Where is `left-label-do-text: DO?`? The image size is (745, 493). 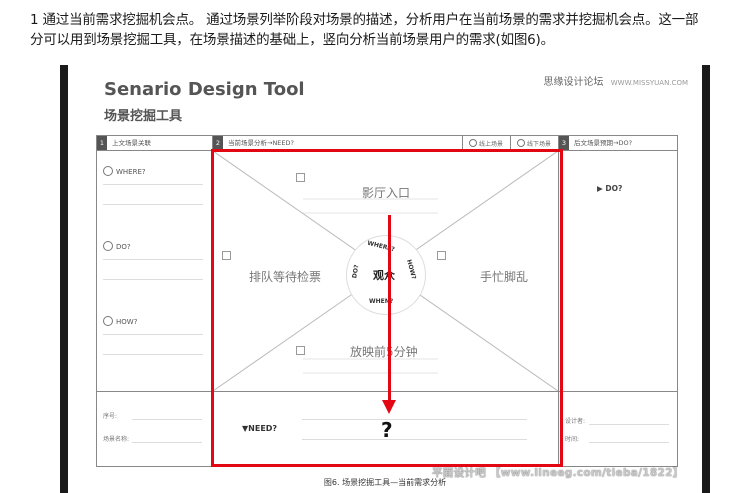 left-label-do-text: DO? is located at coordinates (123, 247).